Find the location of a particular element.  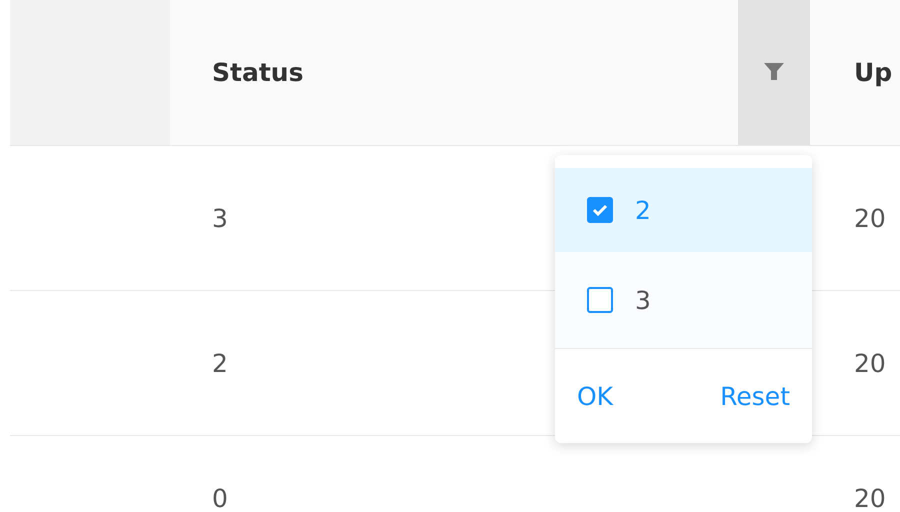

table-cell: 0 is located at coordinates (220, 498).